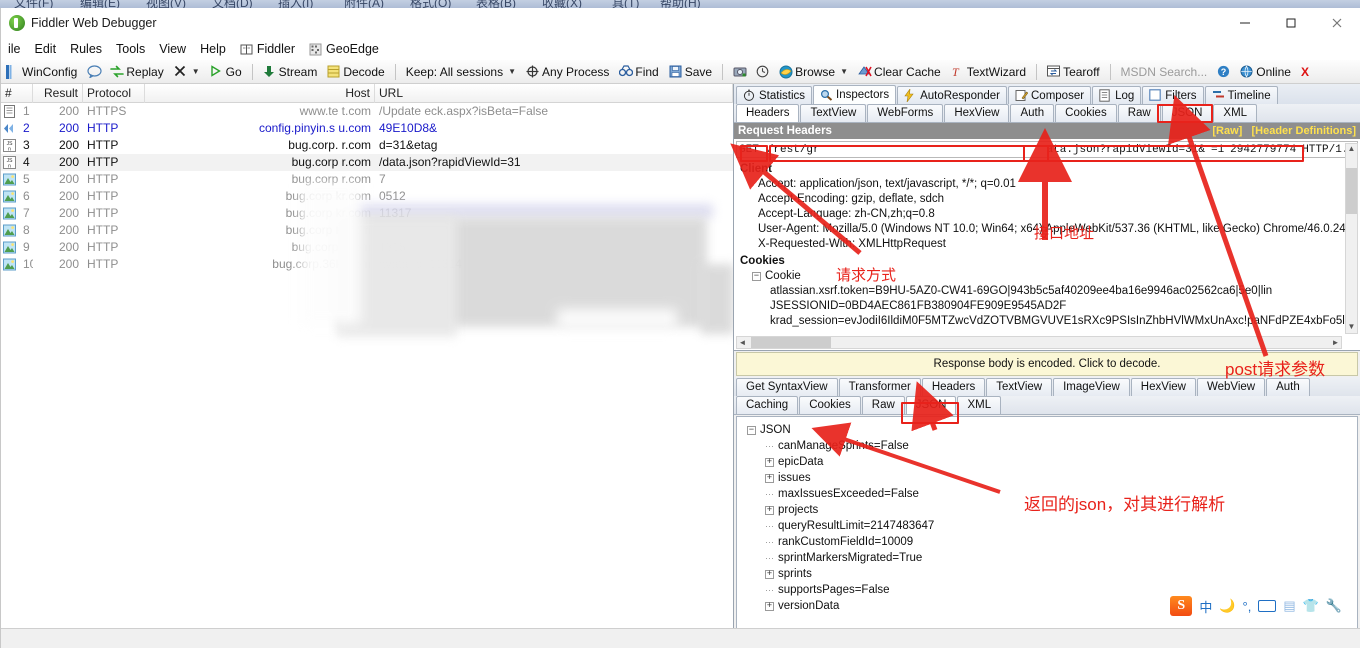 The height and width of the screenshot is (648, 1360). What do you see at coordinates (1047, 478) in the screenshot?
I see `json-tree-node: + issues` at bounding box center [1047, 478].